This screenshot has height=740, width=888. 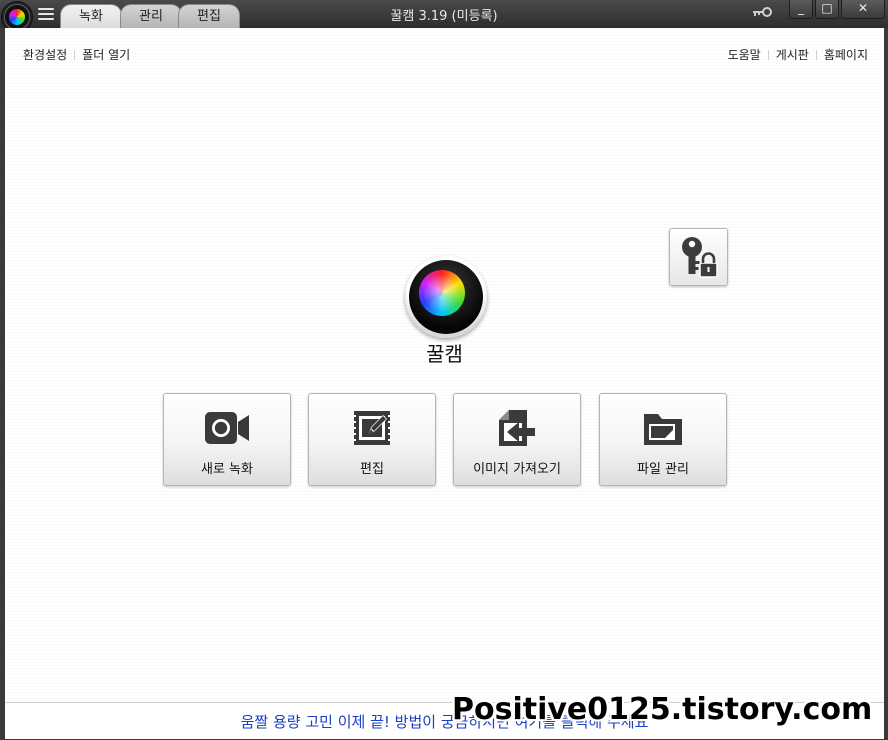 I want to click on import-image-button: 이미지 가져오기, so click(x=517, y=439).